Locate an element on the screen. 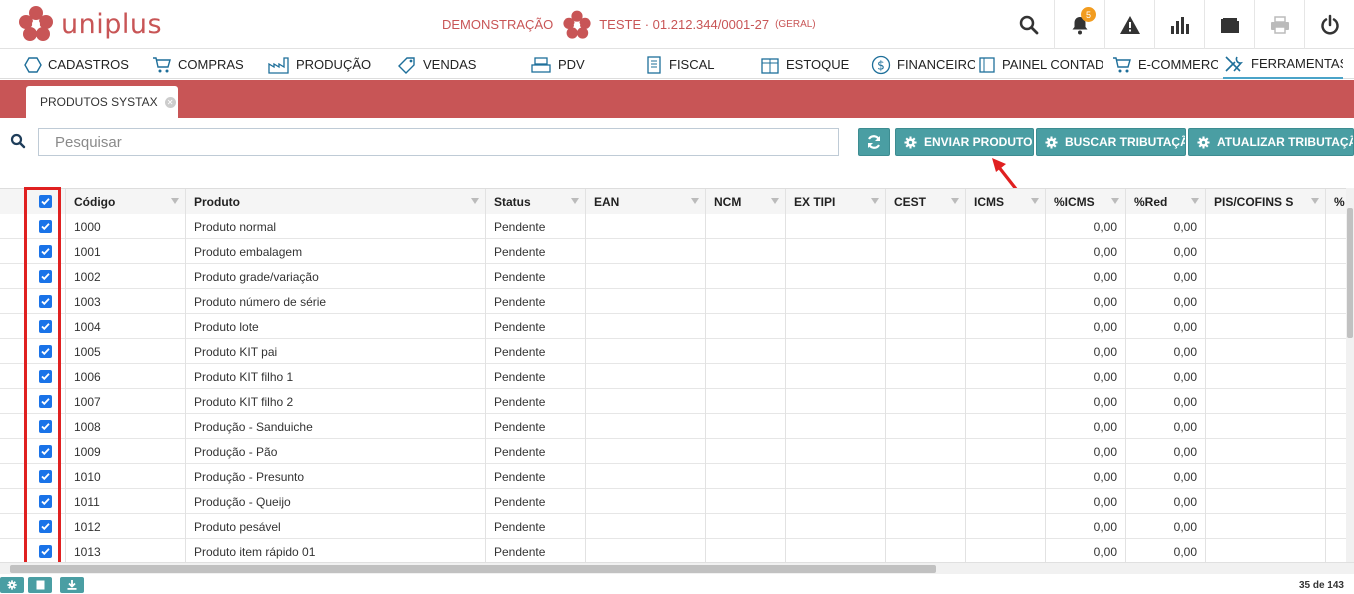  table-row: 1005 Produto KIT pai Pendente 0,00 0,00 is located at coordinates (677, 351).